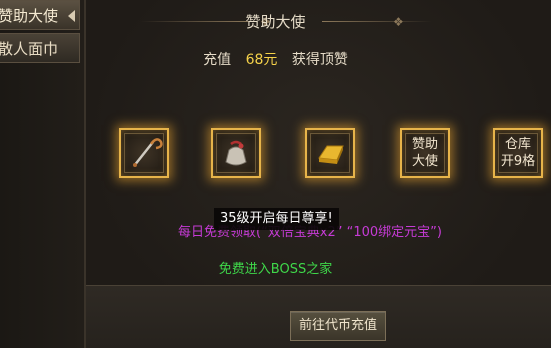 The width and height of the screenshot is (551, 348). I want to click on gold-bar-icon, so click(331, 154).